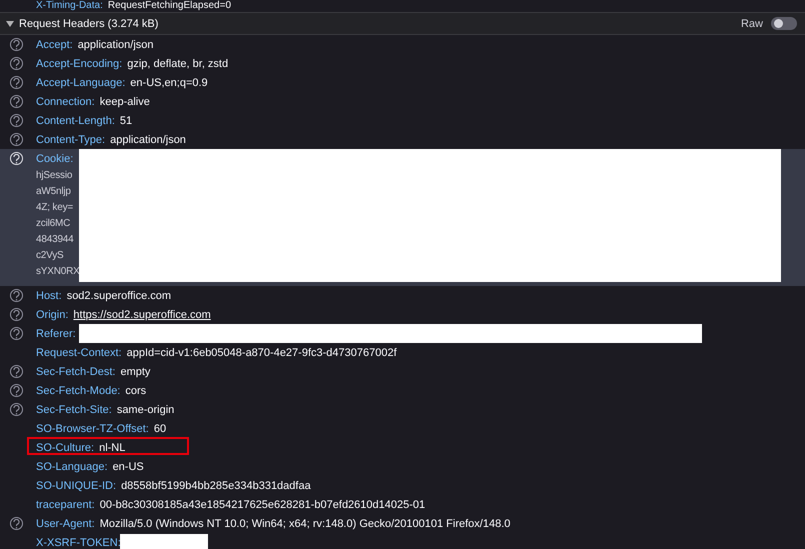 Image resolution: width=805 pixels, height=549 pixels. What do you see at coordinates (54, 224) in the screenshot?
I see `header-value: zcil6MC` at bounding box center [54, 224].